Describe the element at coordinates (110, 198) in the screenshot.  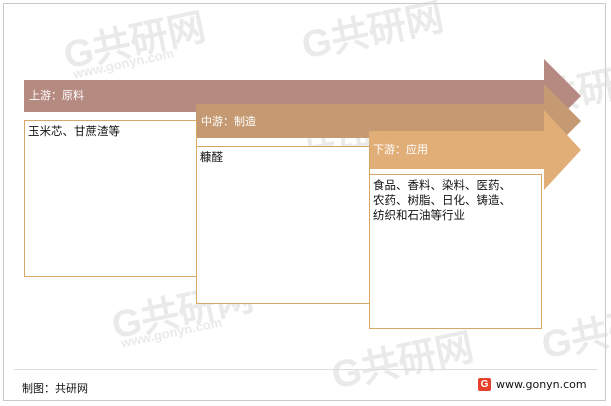
I see `upstream-box: 玉米芯、甘蔗渣等` at that location.